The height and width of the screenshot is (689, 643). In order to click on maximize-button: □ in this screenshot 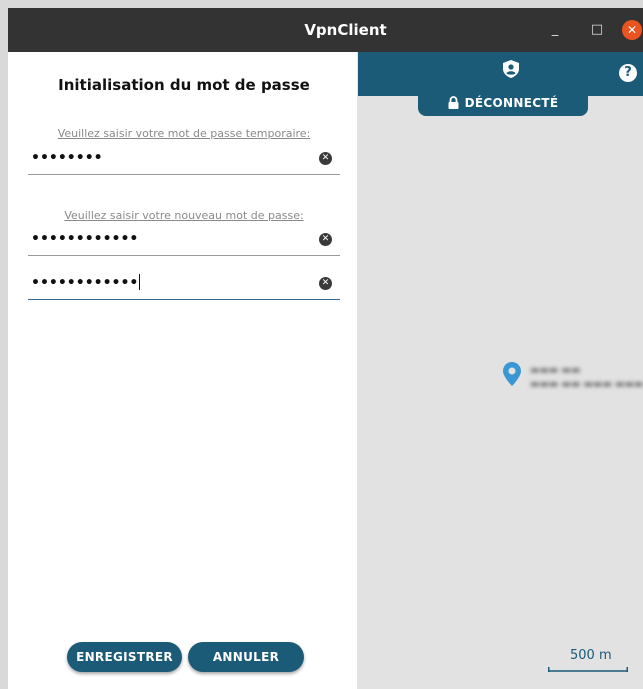, I will do `click(597, 30)`.